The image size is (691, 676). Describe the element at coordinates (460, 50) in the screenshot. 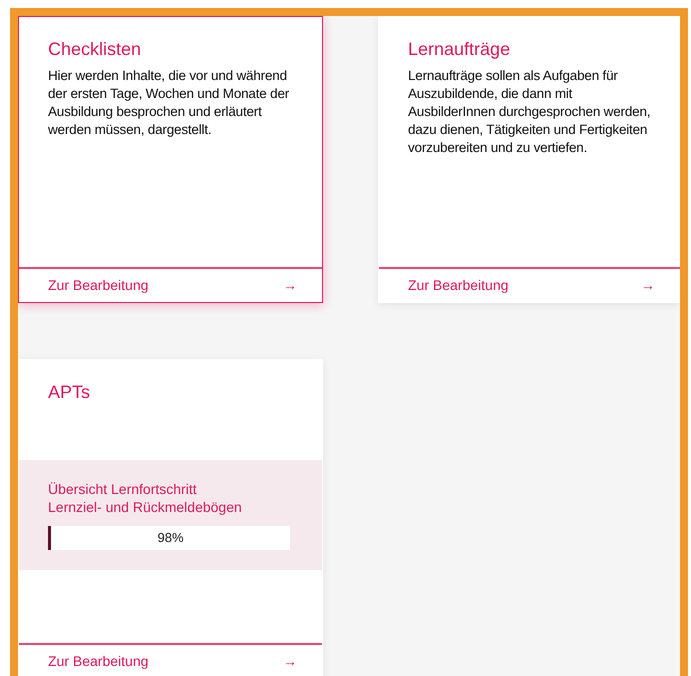

I see `card-title: Lernaufträge` at that location.